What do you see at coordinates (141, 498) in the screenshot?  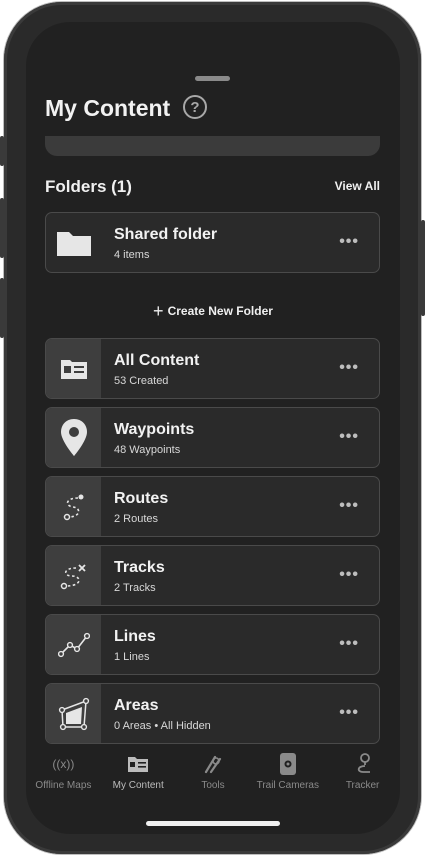 I see `category-name: Routes` at bounding box center [141, 498].